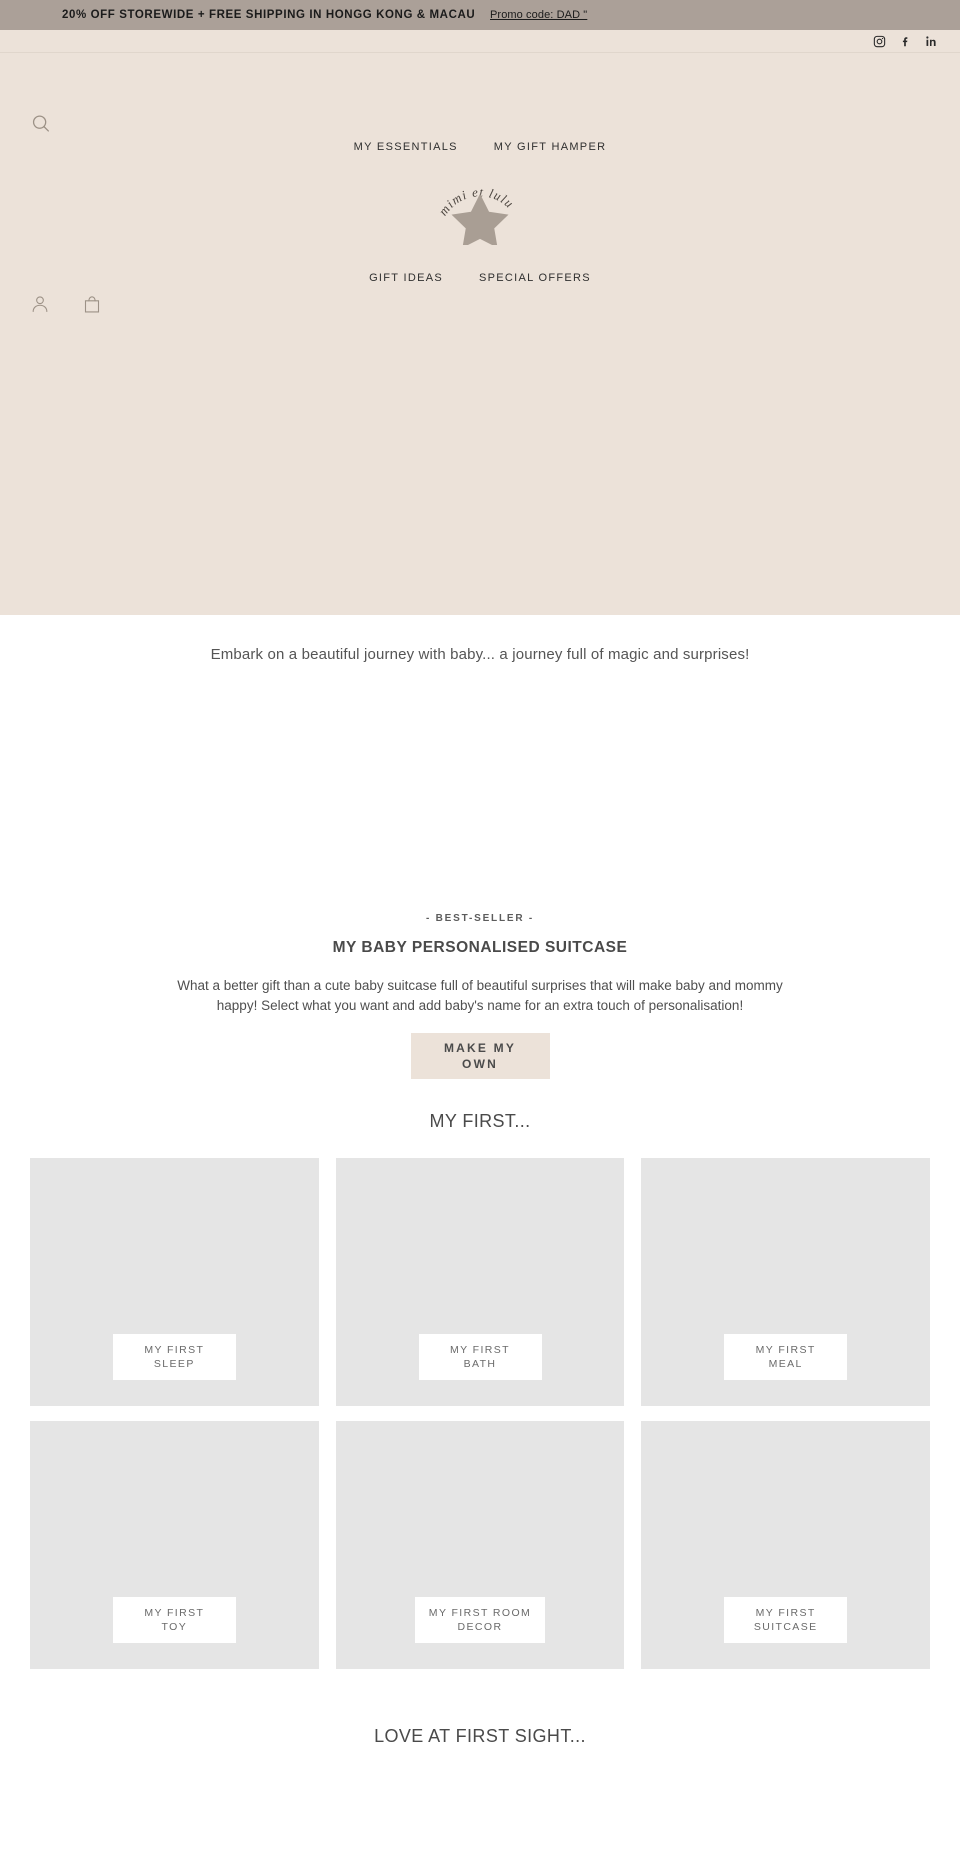  Describe the element at coordinates (905, 41) in the screenshot. I see `facebook-icon` at that location.